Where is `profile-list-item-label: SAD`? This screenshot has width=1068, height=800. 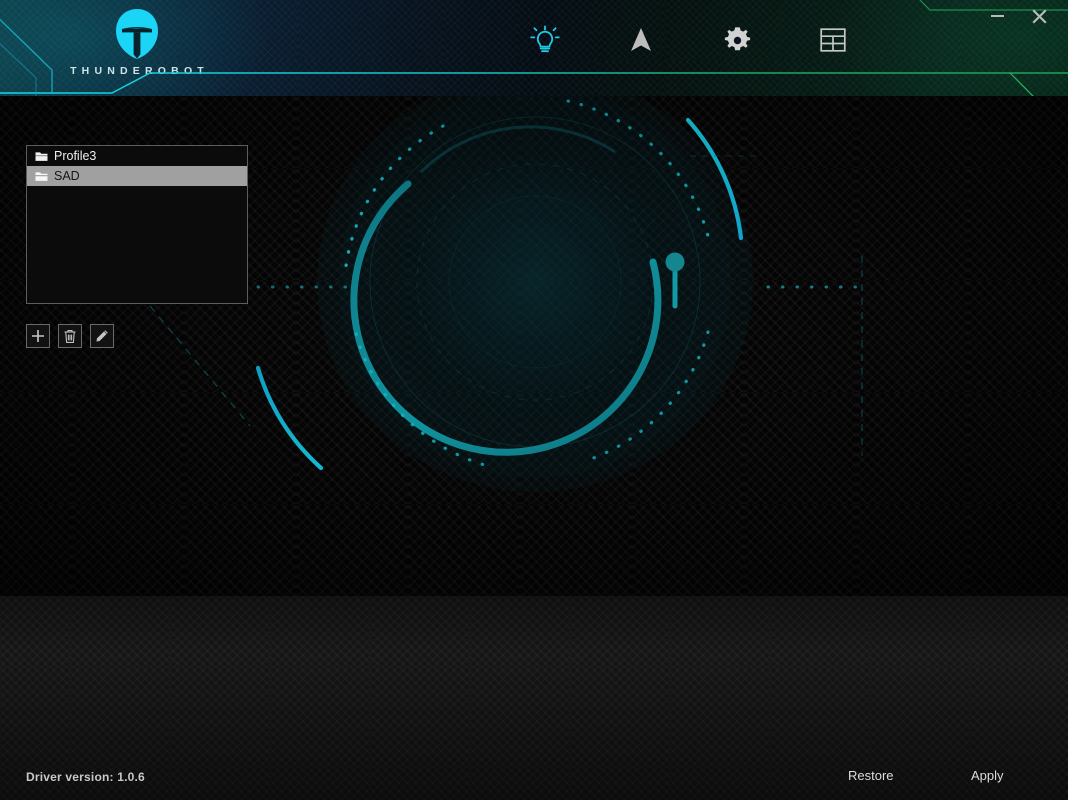
profile-list-item-label: SAD is located at coordinates (67, 176).